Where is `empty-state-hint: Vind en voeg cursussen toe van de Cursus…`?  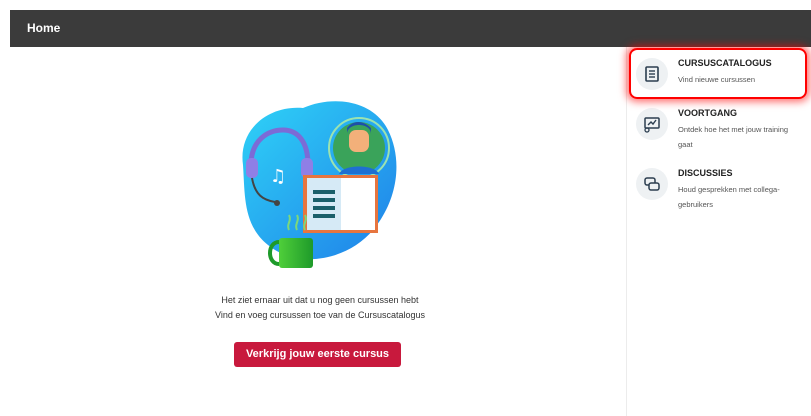 empty-state-hint: Vind en voeg cursussen toe van de Cursus… is located at coordinates (320, 315).